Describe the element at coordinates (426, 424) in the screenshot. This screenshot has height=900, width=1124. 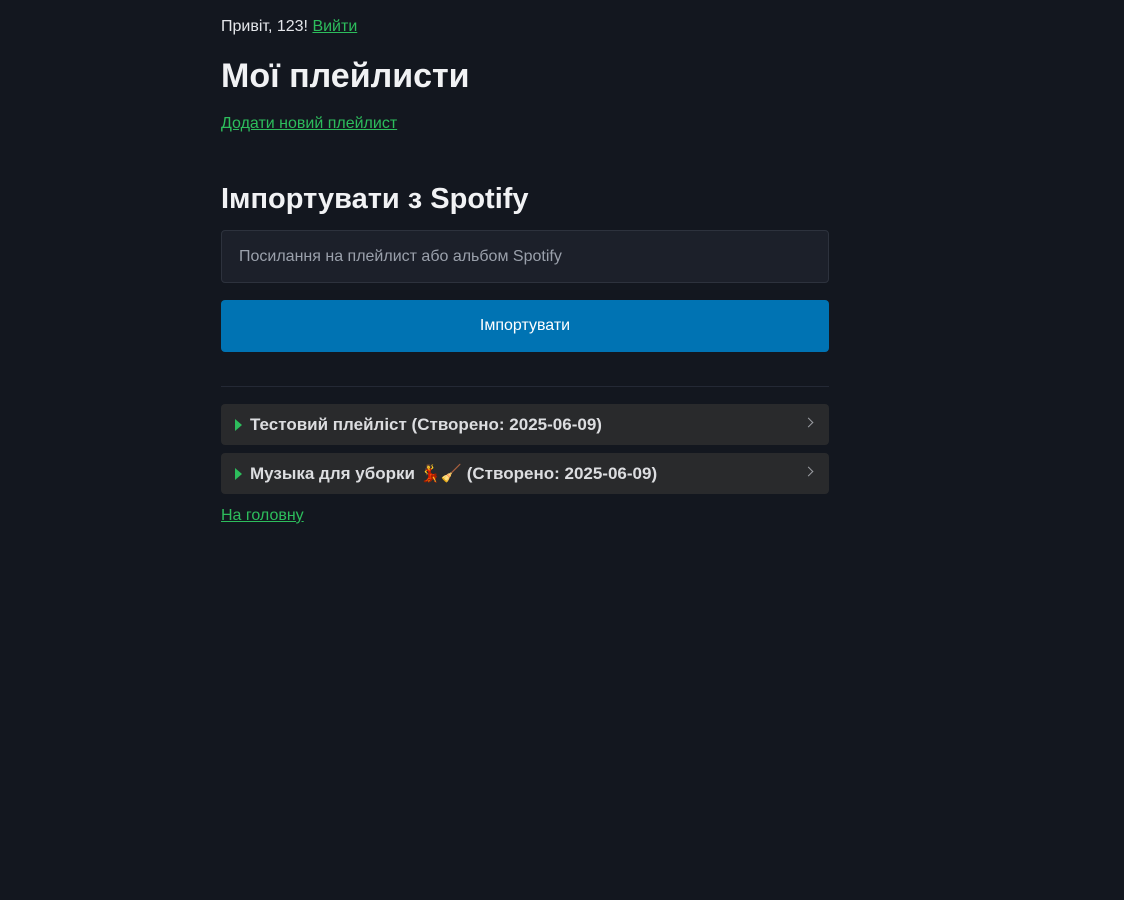
I see `playlist-title: Тестовий плейліст (Створено: 2025-06-09)` at that location.